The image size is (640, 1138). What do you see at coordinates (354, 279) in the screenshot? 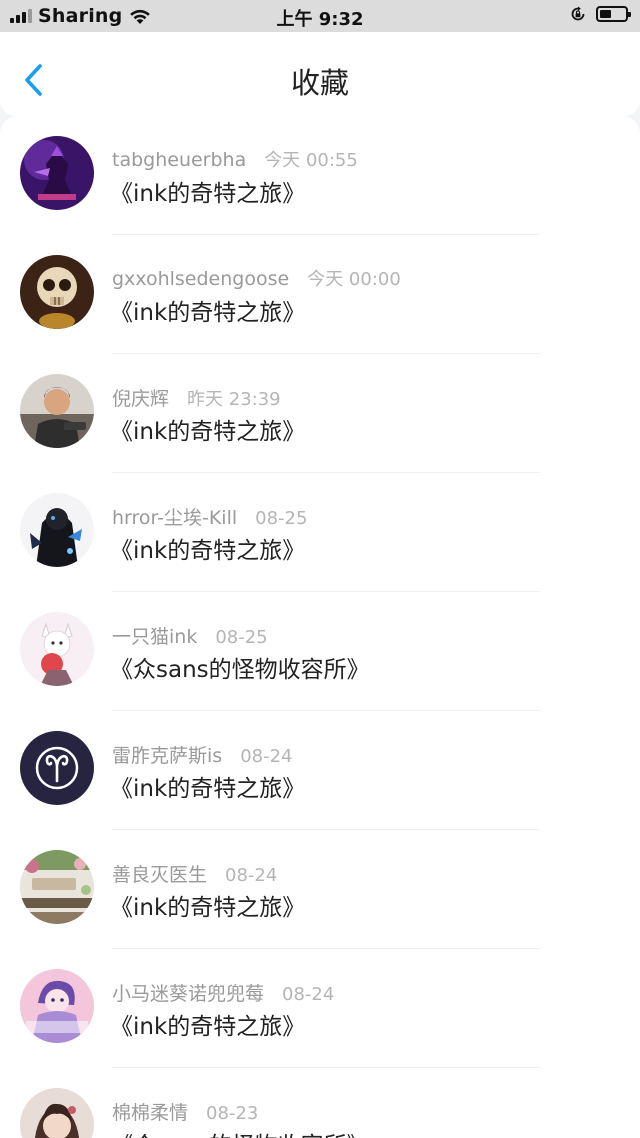
I see `timestamp: 今天 00:00` at bounding box center [354, 279].